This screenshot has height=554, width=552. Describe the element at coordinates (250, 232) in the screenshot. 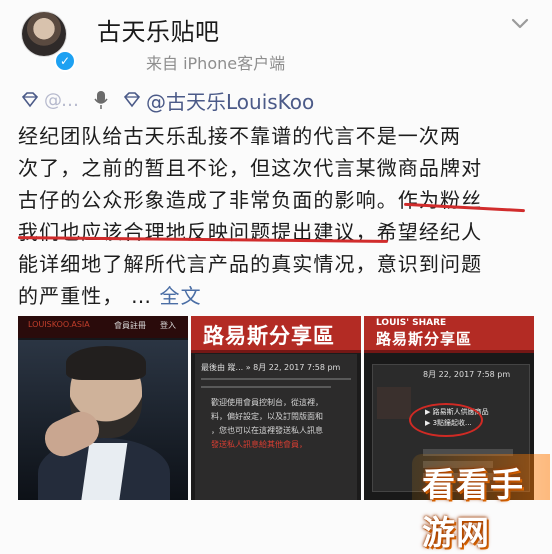

I see `post-line: 我们也应该合理地反映问题提出建议，希望经纪人` at that location.